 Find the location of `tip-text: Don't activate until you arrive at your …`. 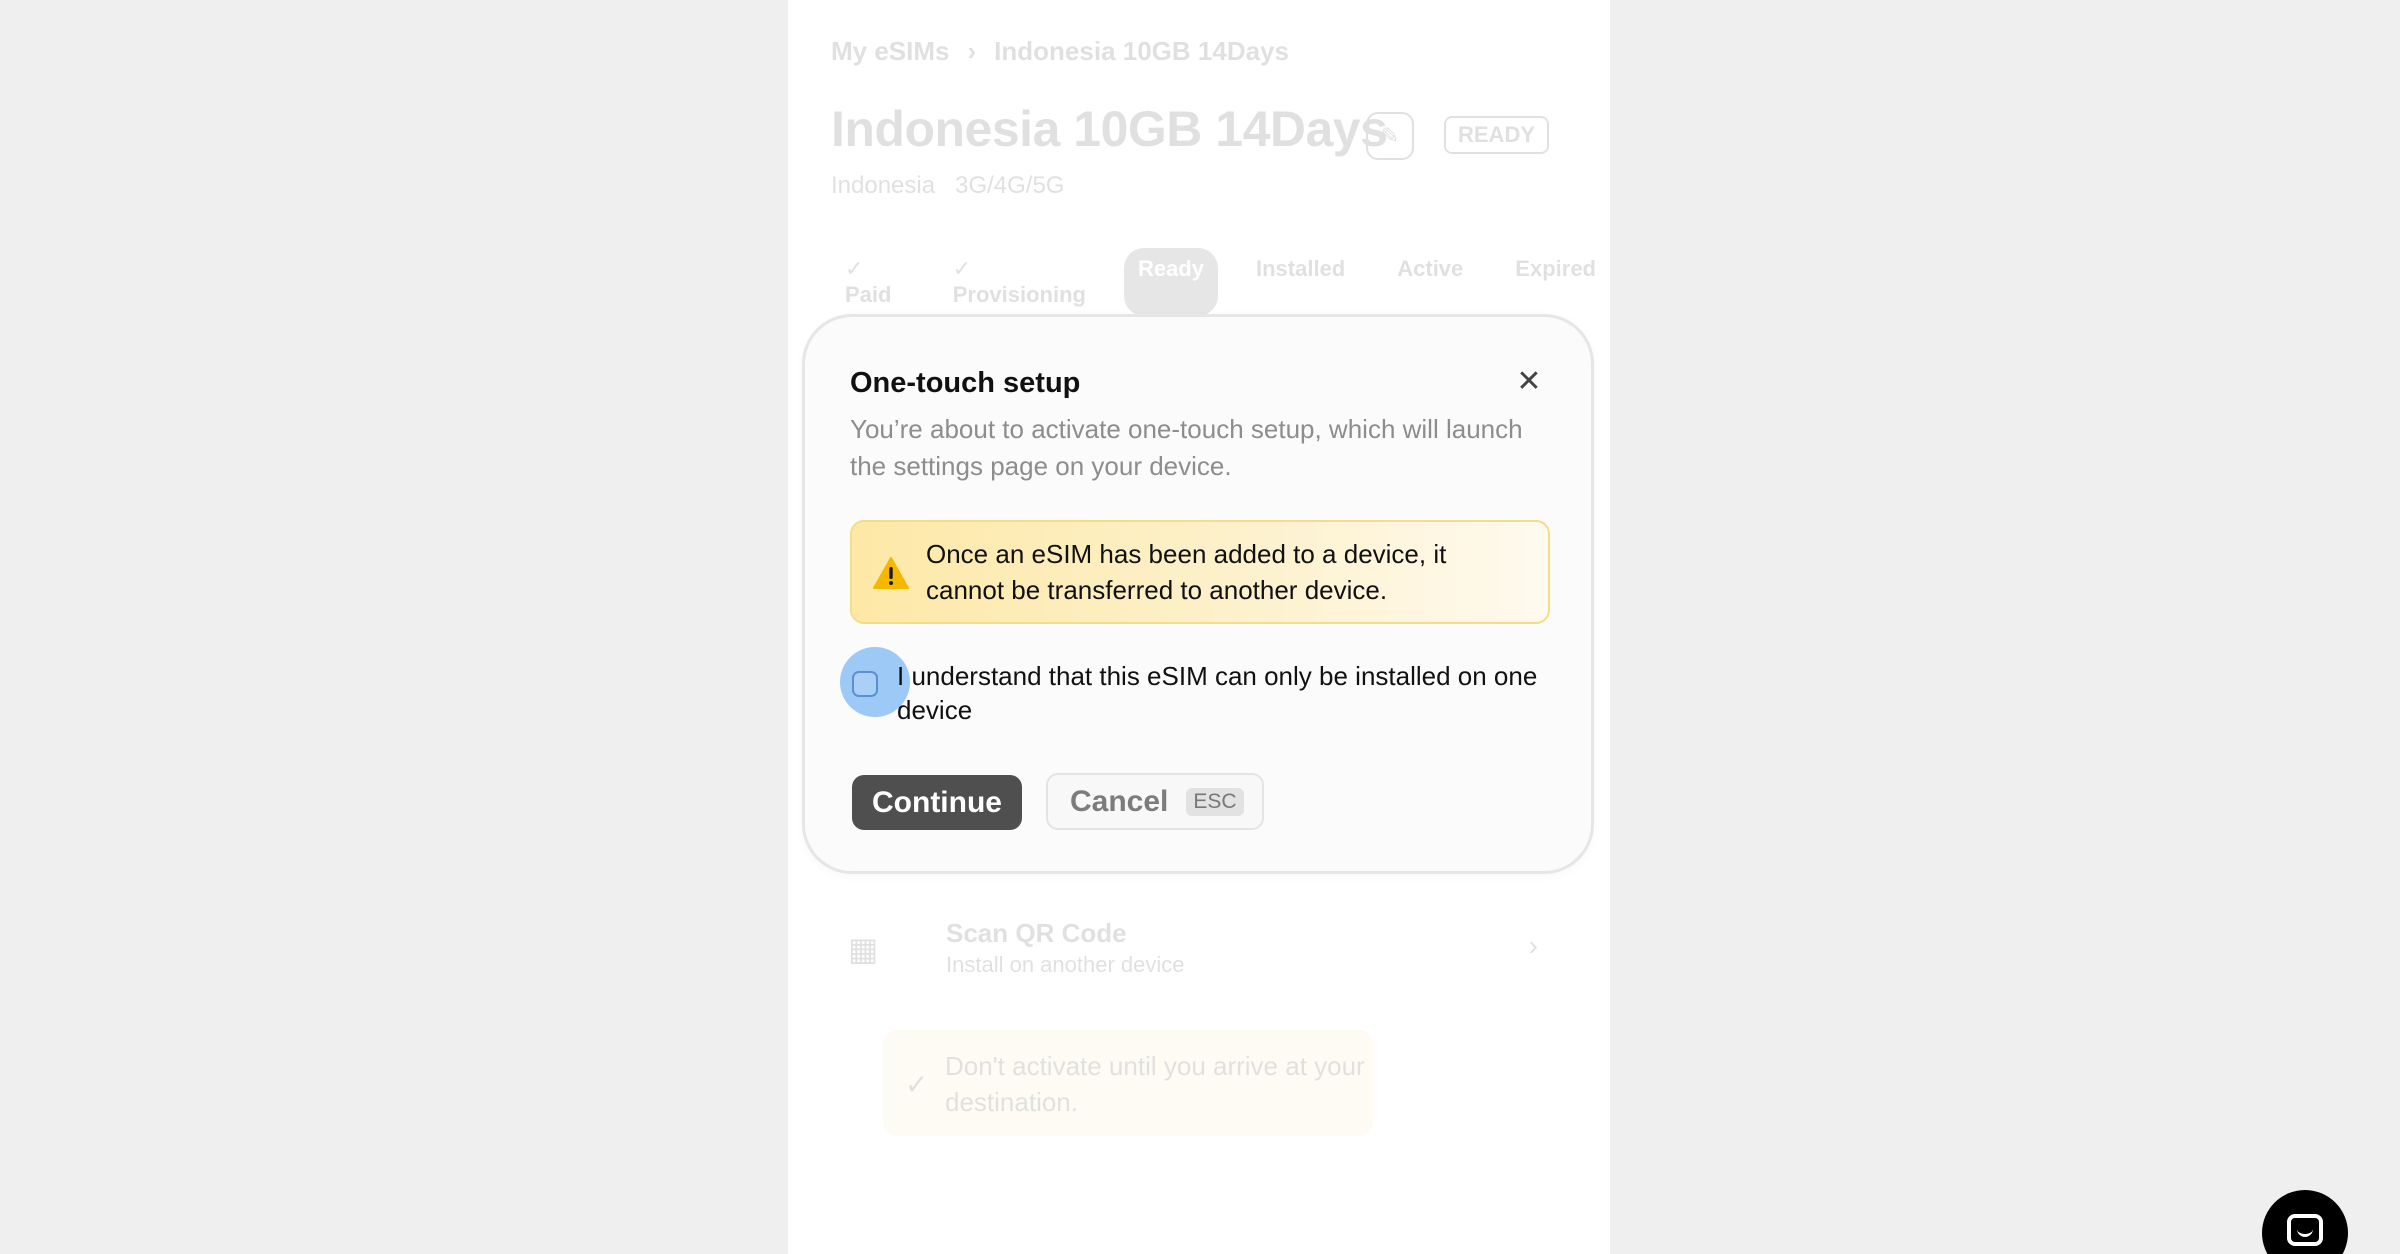

tip-text: Don't activate until you arrive at your … is located at coordinates (1155, 1084).